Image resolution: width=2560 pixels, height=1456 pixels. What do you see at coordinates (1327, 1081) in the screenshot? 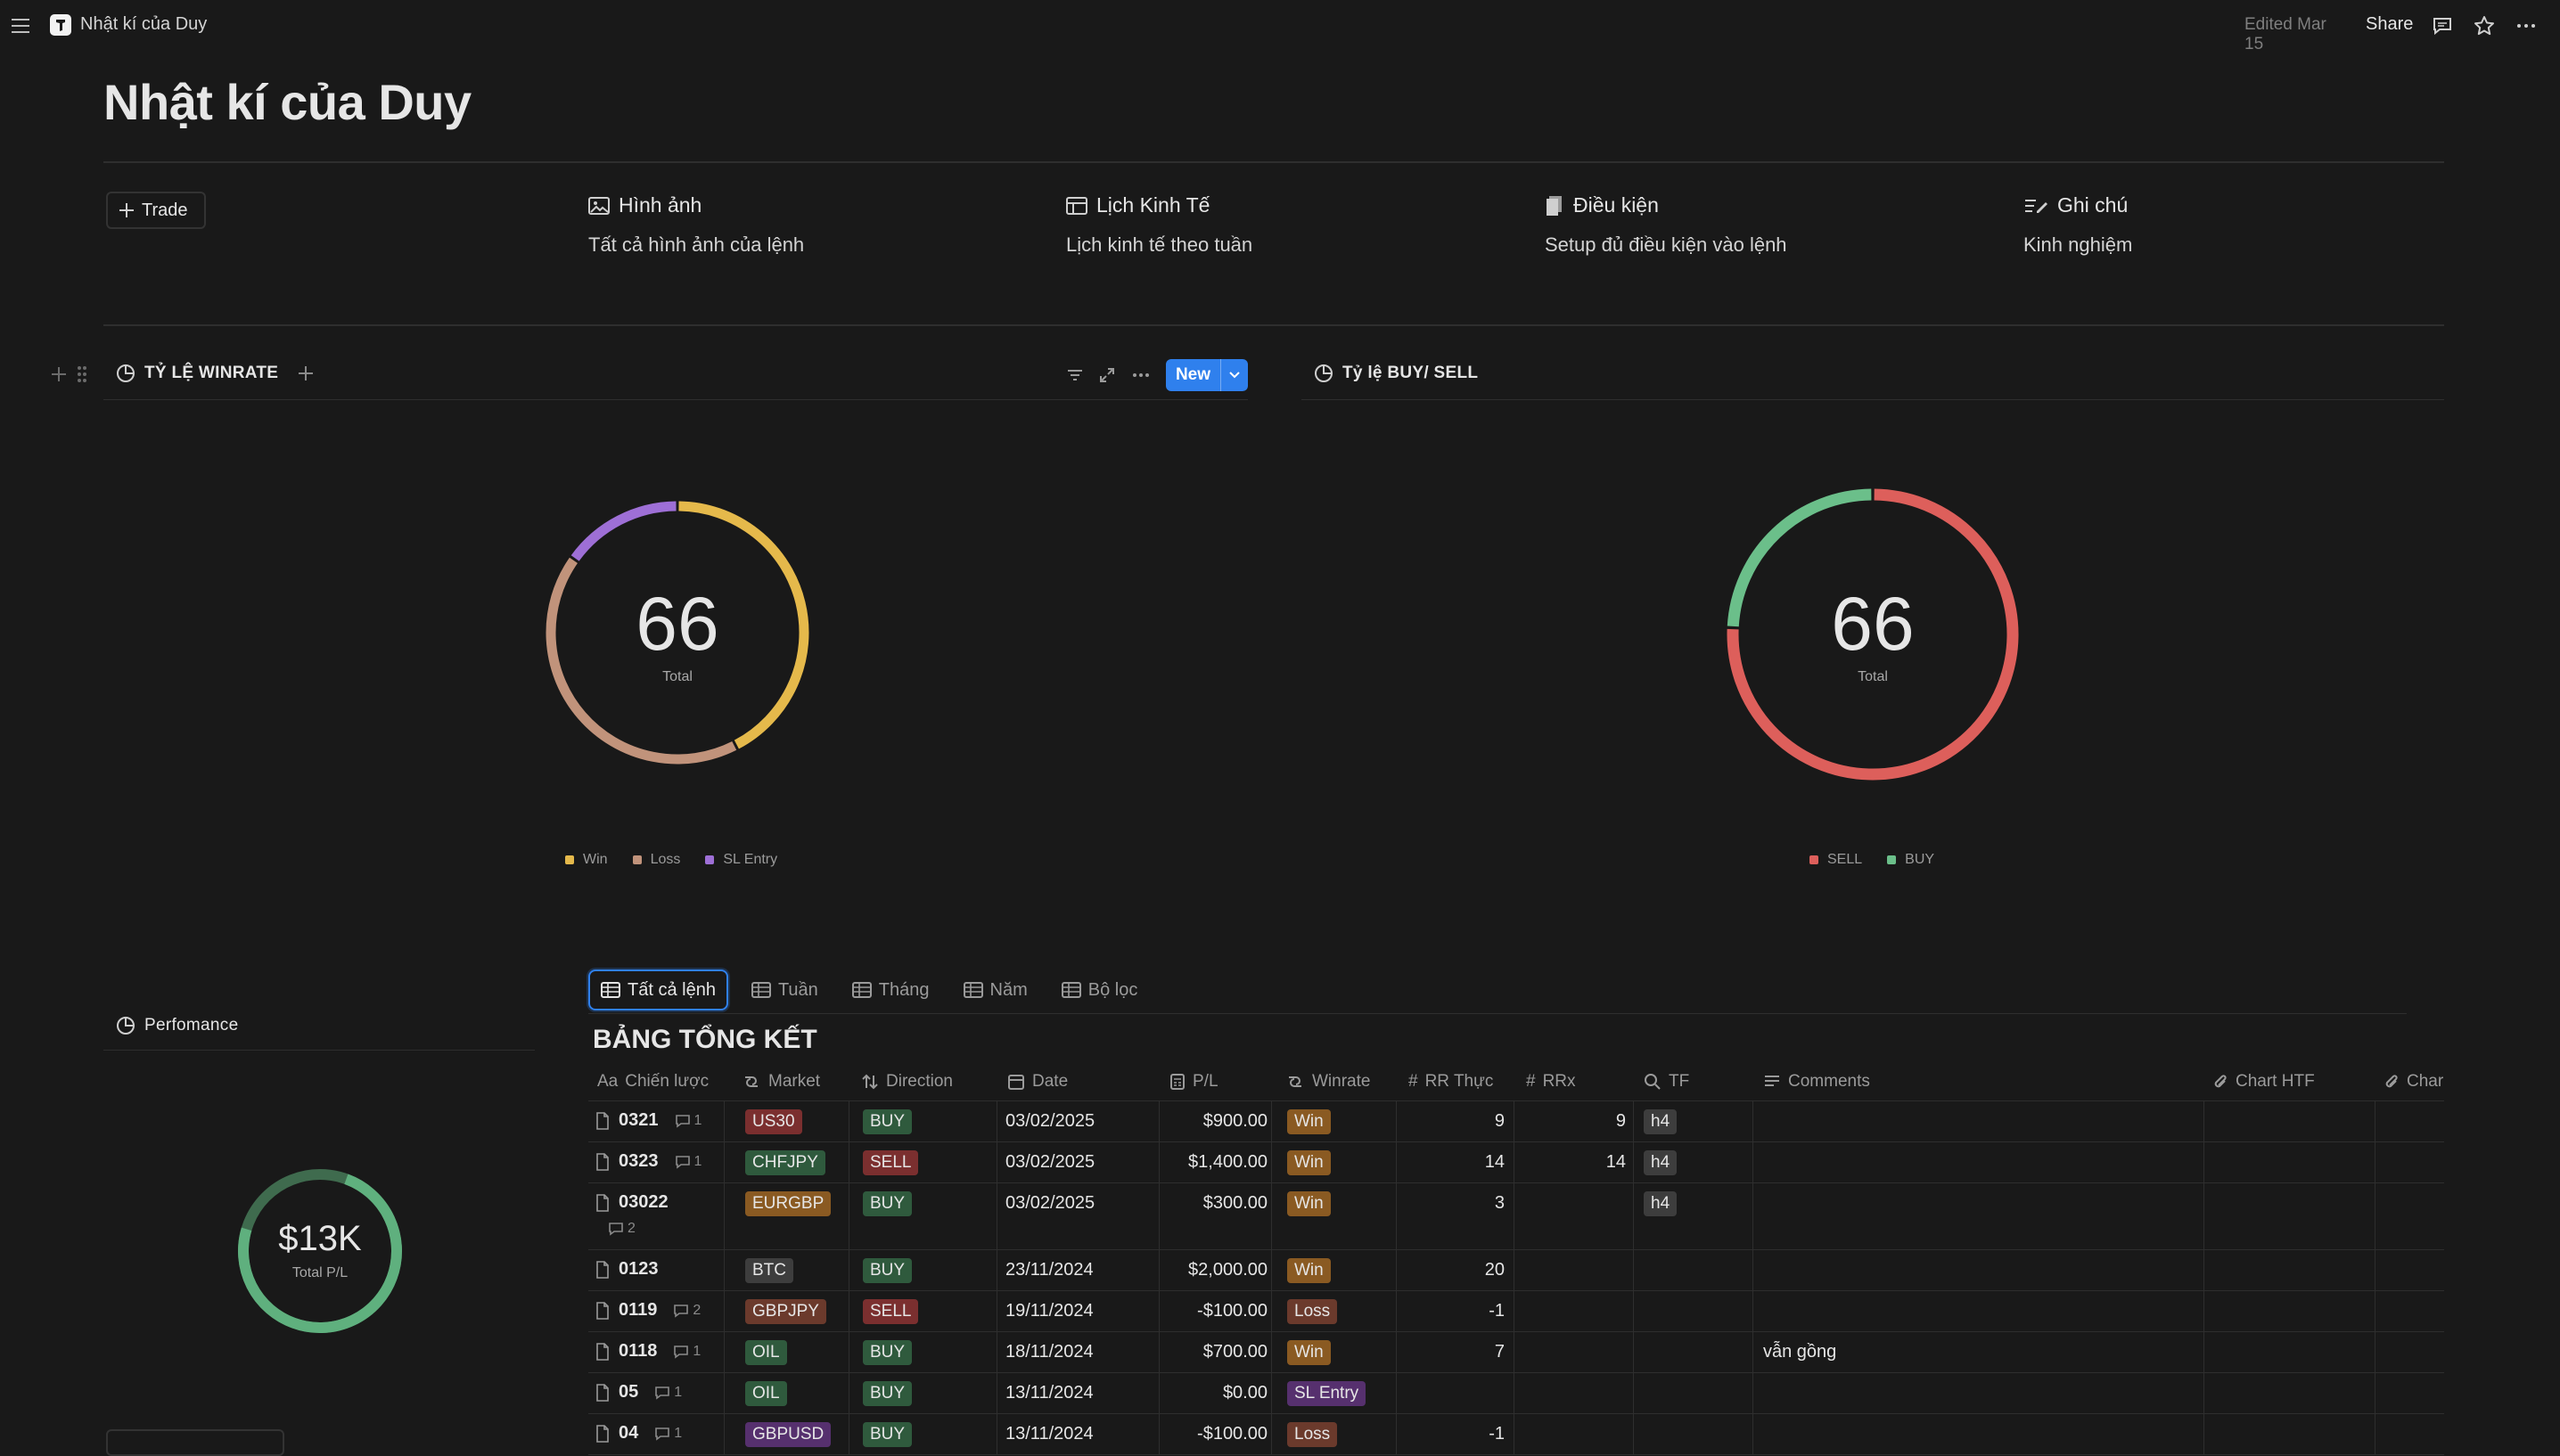
I see `column-header-winrate: Winrate` at bounding box center [1327, 1081].